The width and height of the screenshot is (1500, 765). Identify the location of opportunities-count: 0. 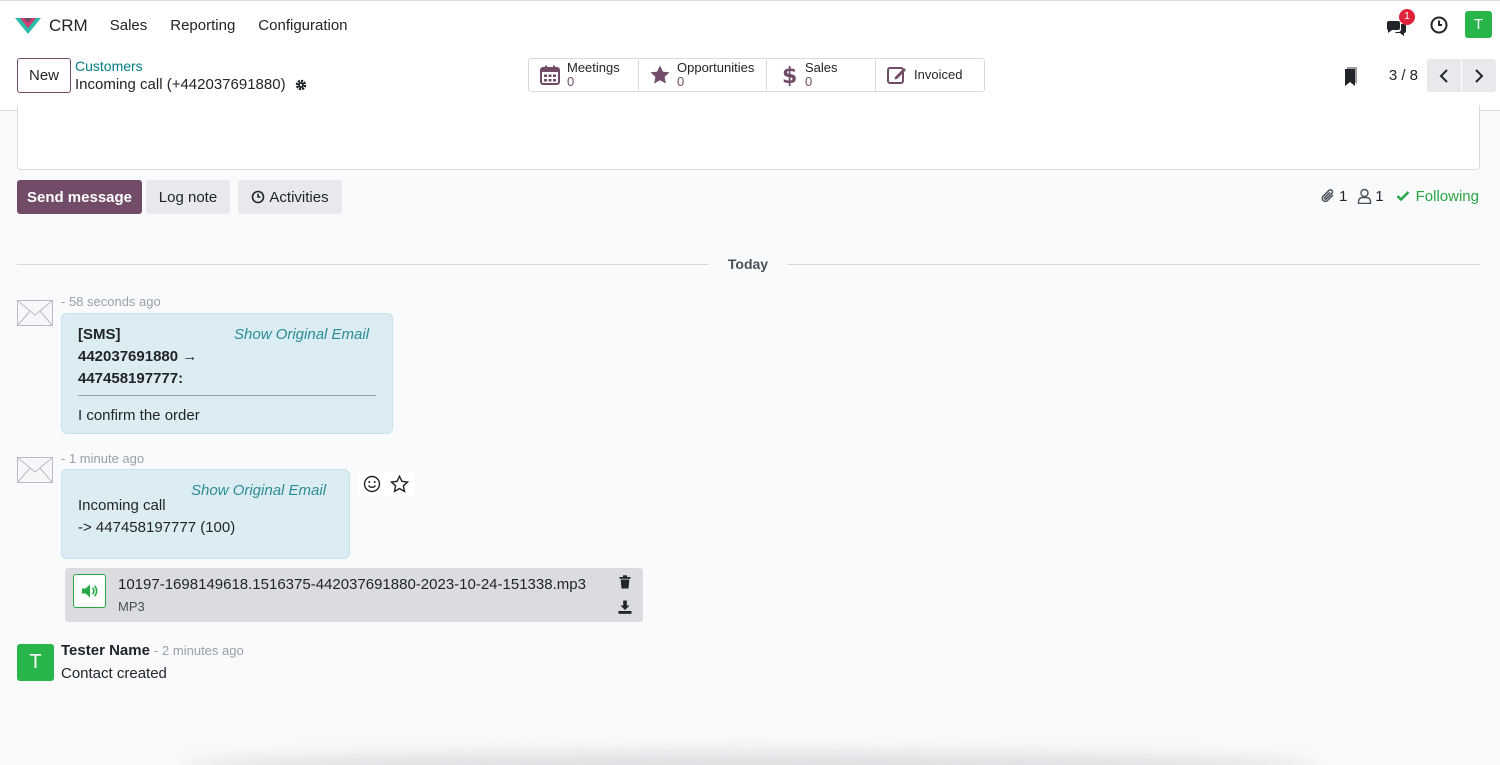
(681, 81).